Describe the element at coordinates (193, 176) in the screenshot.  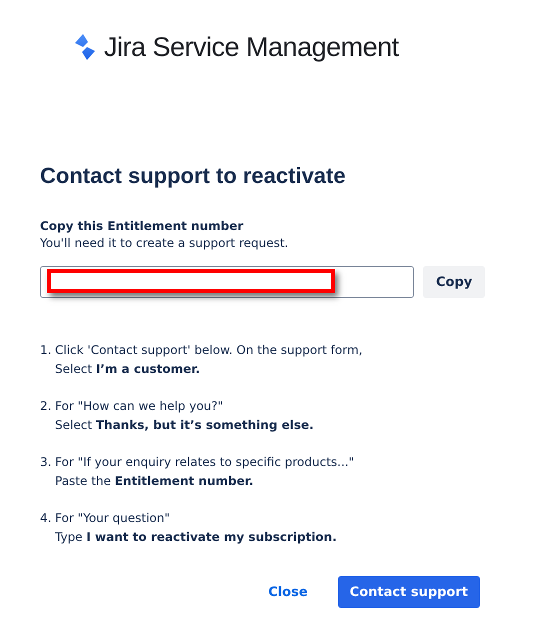
I see `dialog-title: Contact support to reactivate` at that location.